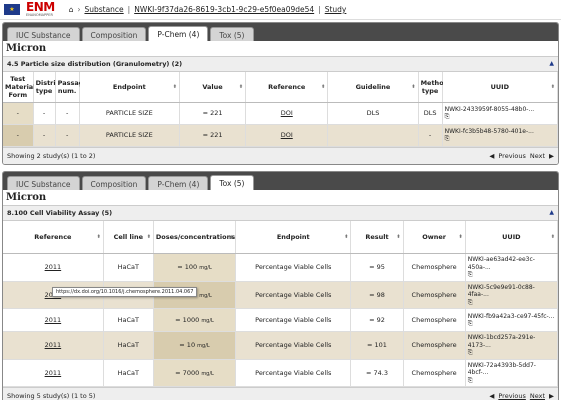  I want to click on col-result: Result ⬍, so click(377, 237).